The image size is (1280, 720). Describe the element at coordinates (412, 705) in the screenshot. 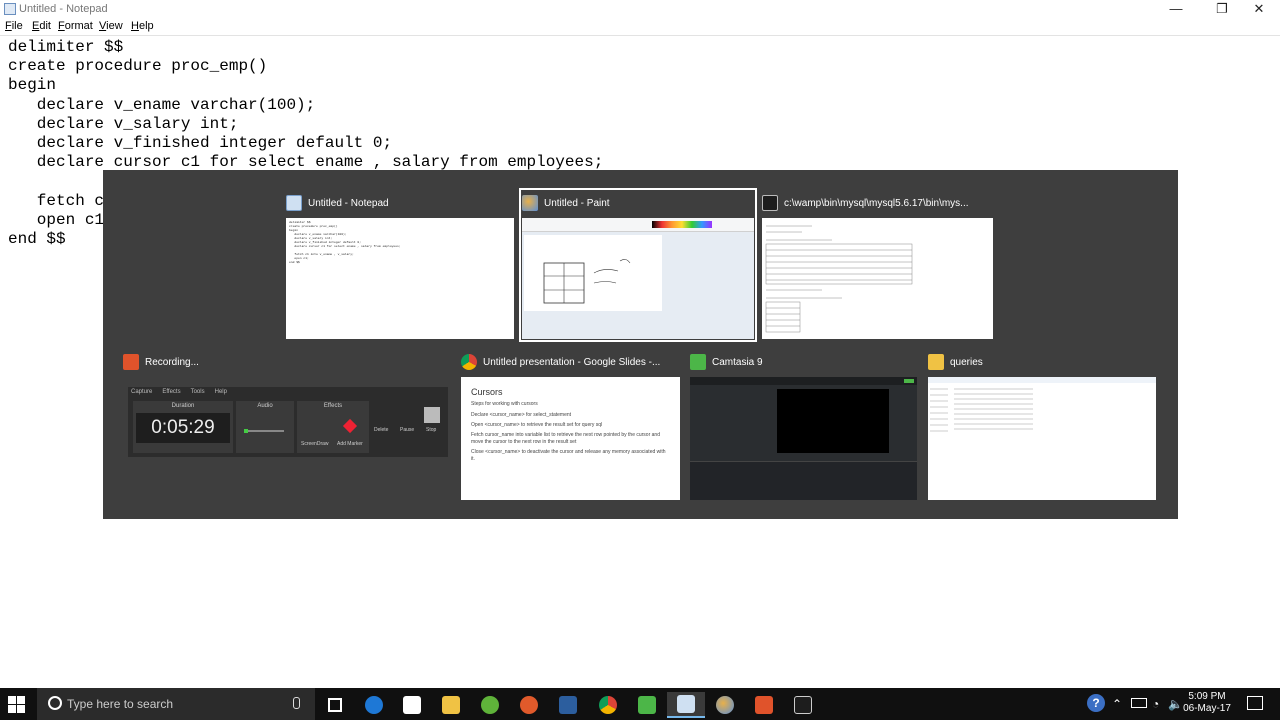

I see `taskbar-store` at that location.